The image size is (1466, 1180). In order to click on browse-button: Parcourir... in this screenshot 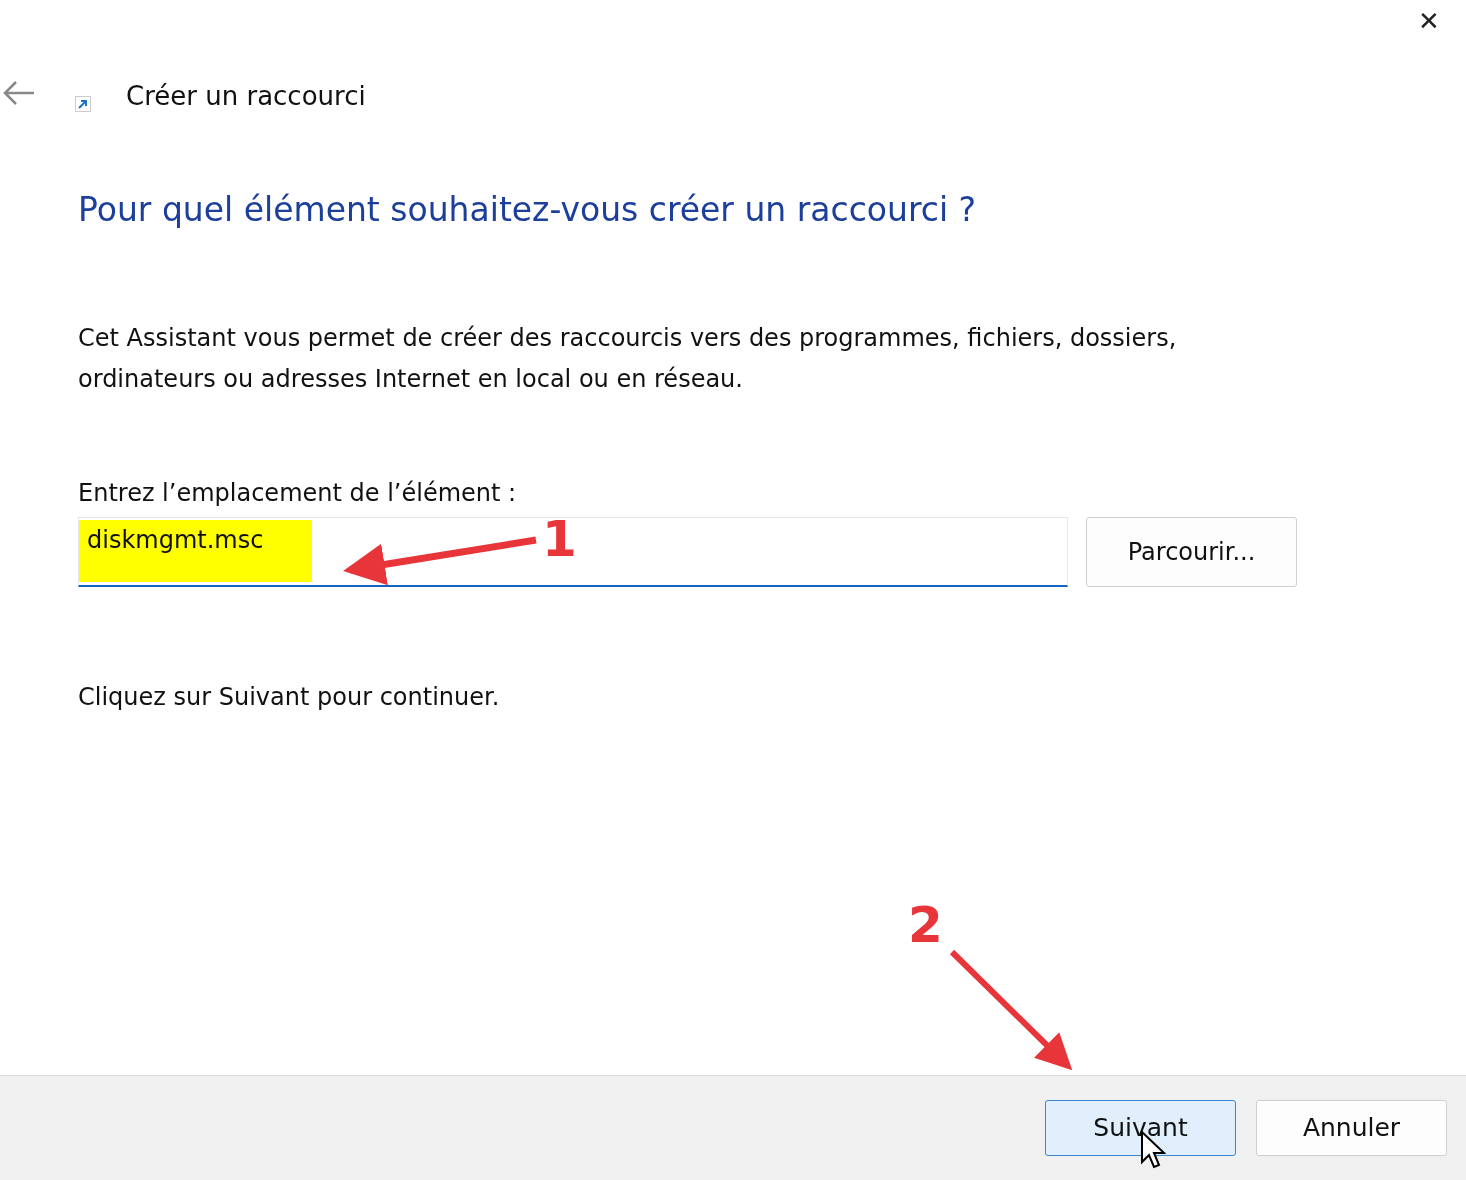, I will do `click(1191, 551)`.